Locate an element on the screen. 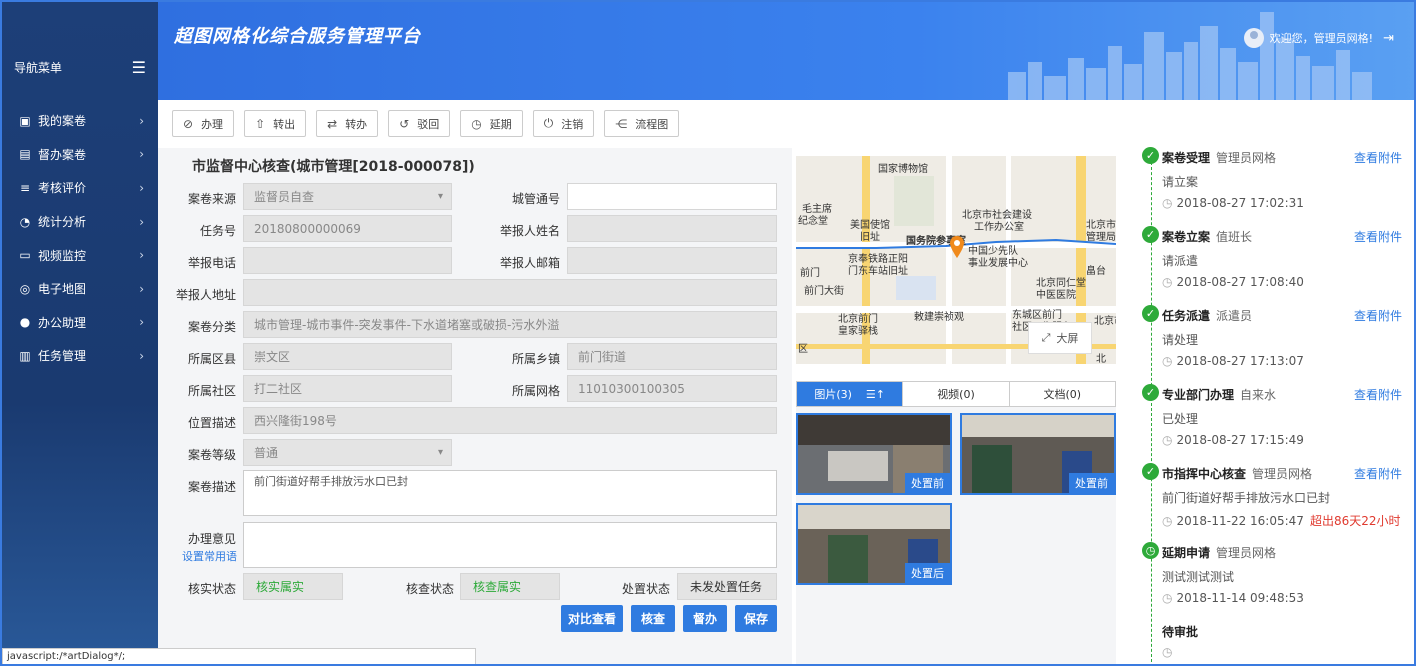  sidebar-item-map: ◎ 电子地图 › is located at coordinates (80, 289).